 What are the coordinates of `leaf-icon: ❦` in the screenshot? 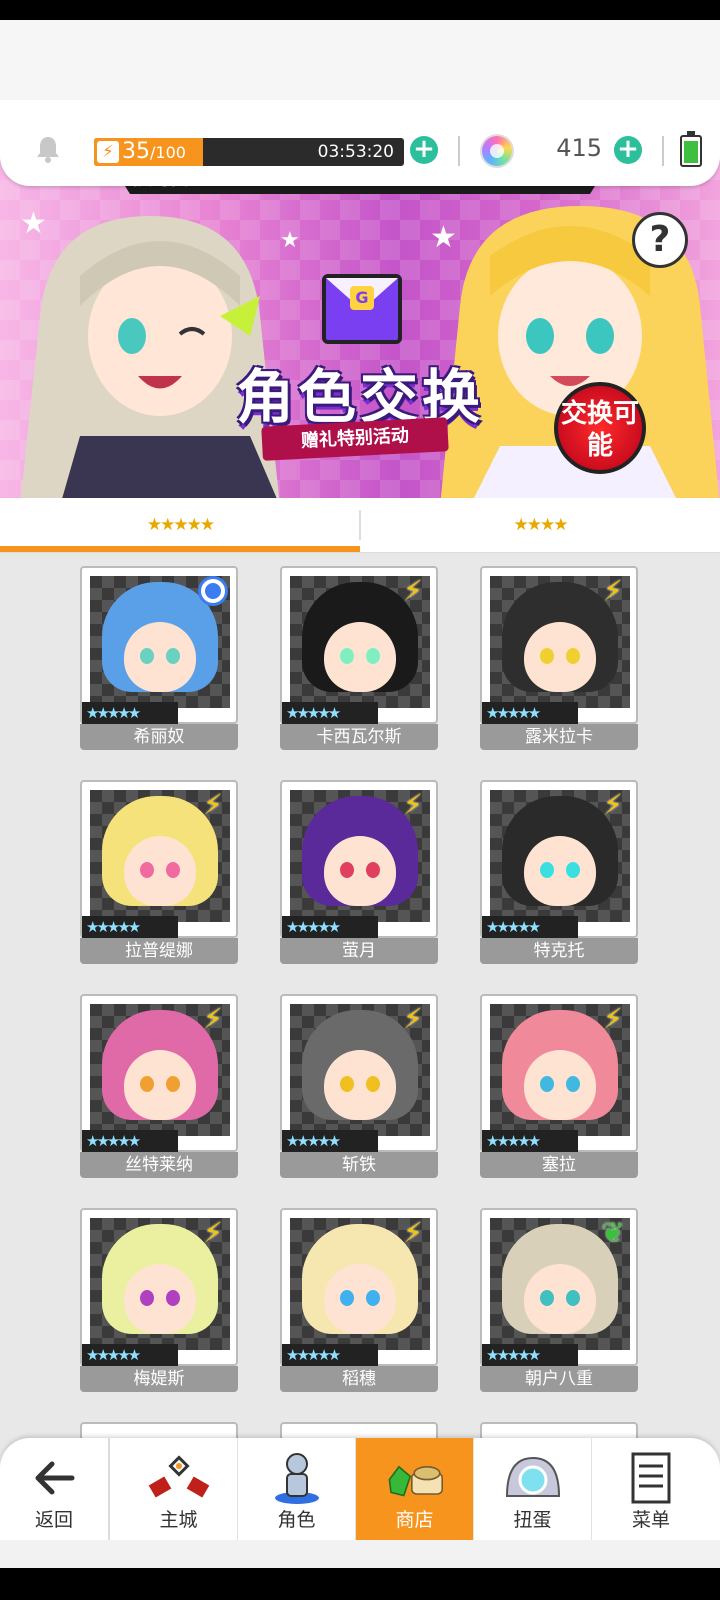 It's located at (613, 1232).